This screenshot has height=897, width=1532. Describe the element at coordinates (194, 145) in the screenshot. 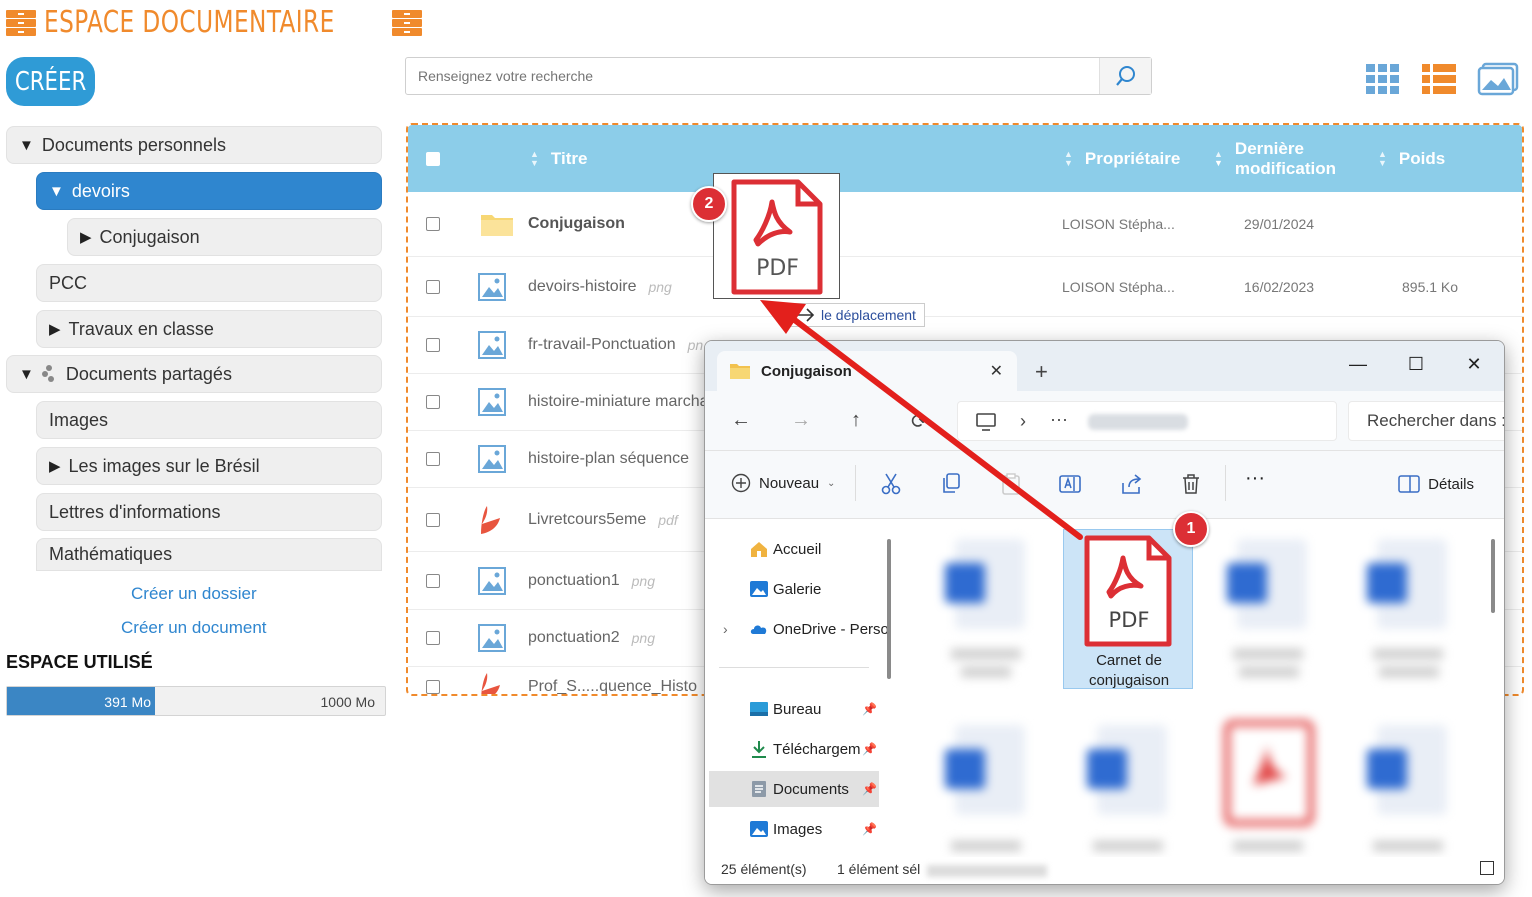

I see `tree-item-documents-personnels: ▼ Documents personnels` at that location.